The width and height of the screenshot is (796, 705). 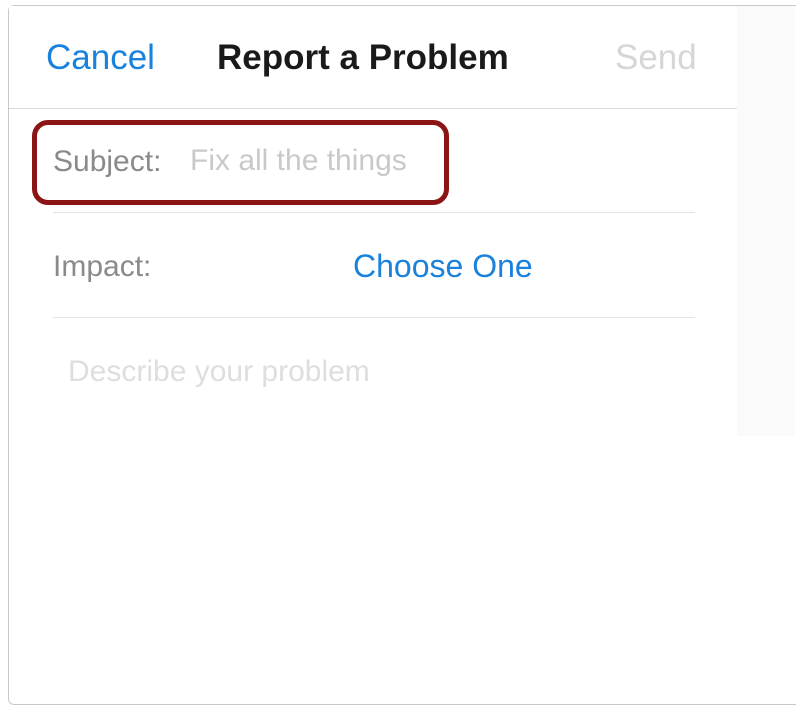 I want to click on impact-label: Impact:, so click(x=102, y=266).